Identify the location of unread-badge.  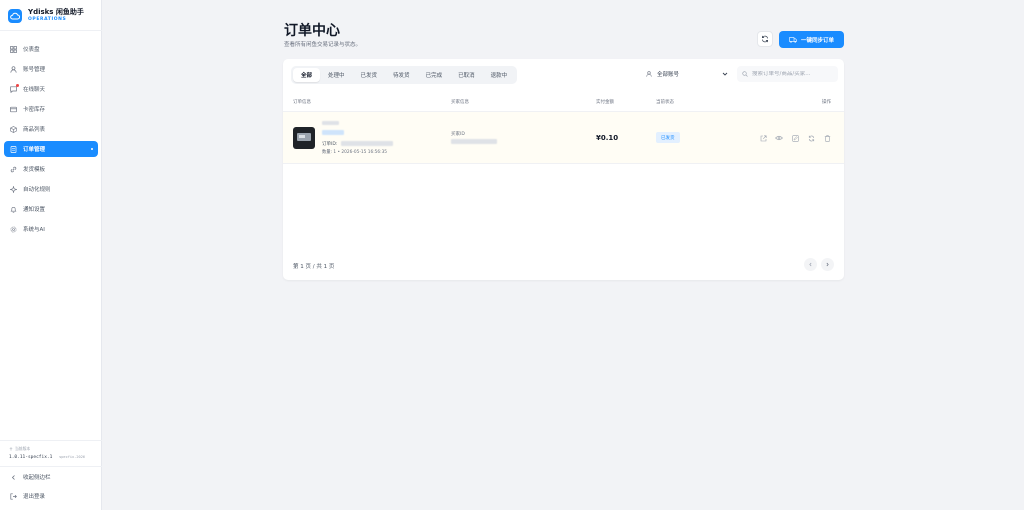
(17, 85).